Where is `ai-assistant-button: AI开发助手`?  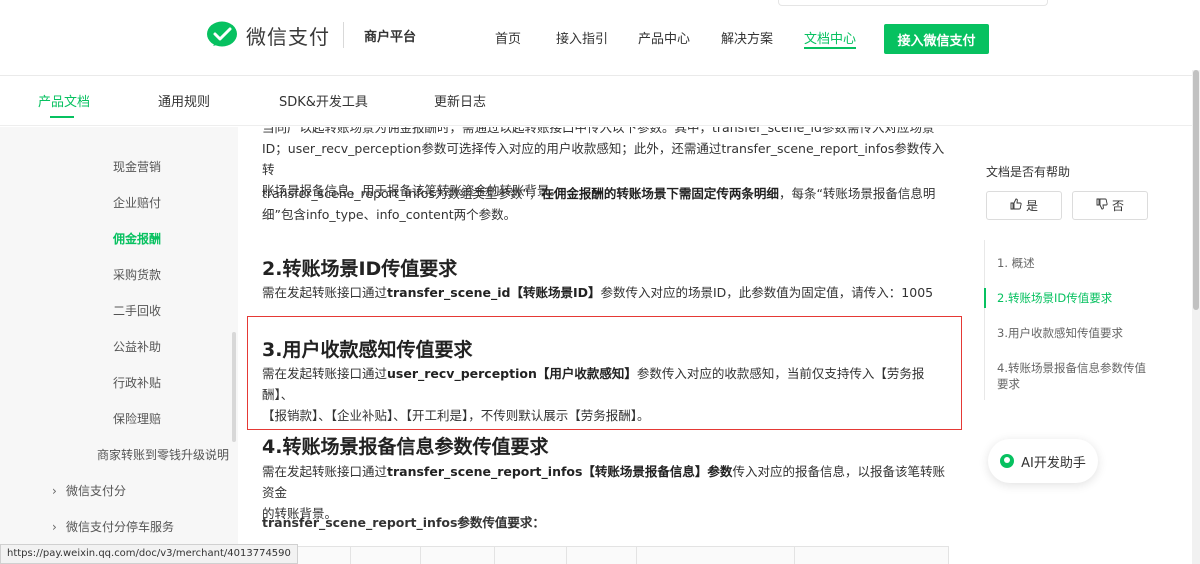
ai-assistant-button: AI开发助手 is located at coordinates (1043, 461).